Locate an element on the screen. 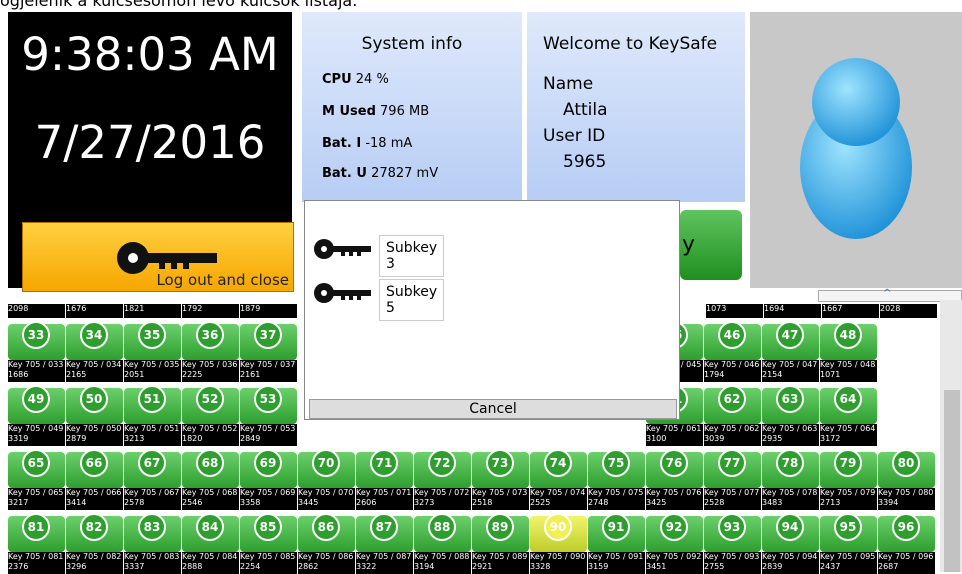 The width and height of the screenshot is (962, 574). slot-label: 1792 is located at coordinates (210, 311).